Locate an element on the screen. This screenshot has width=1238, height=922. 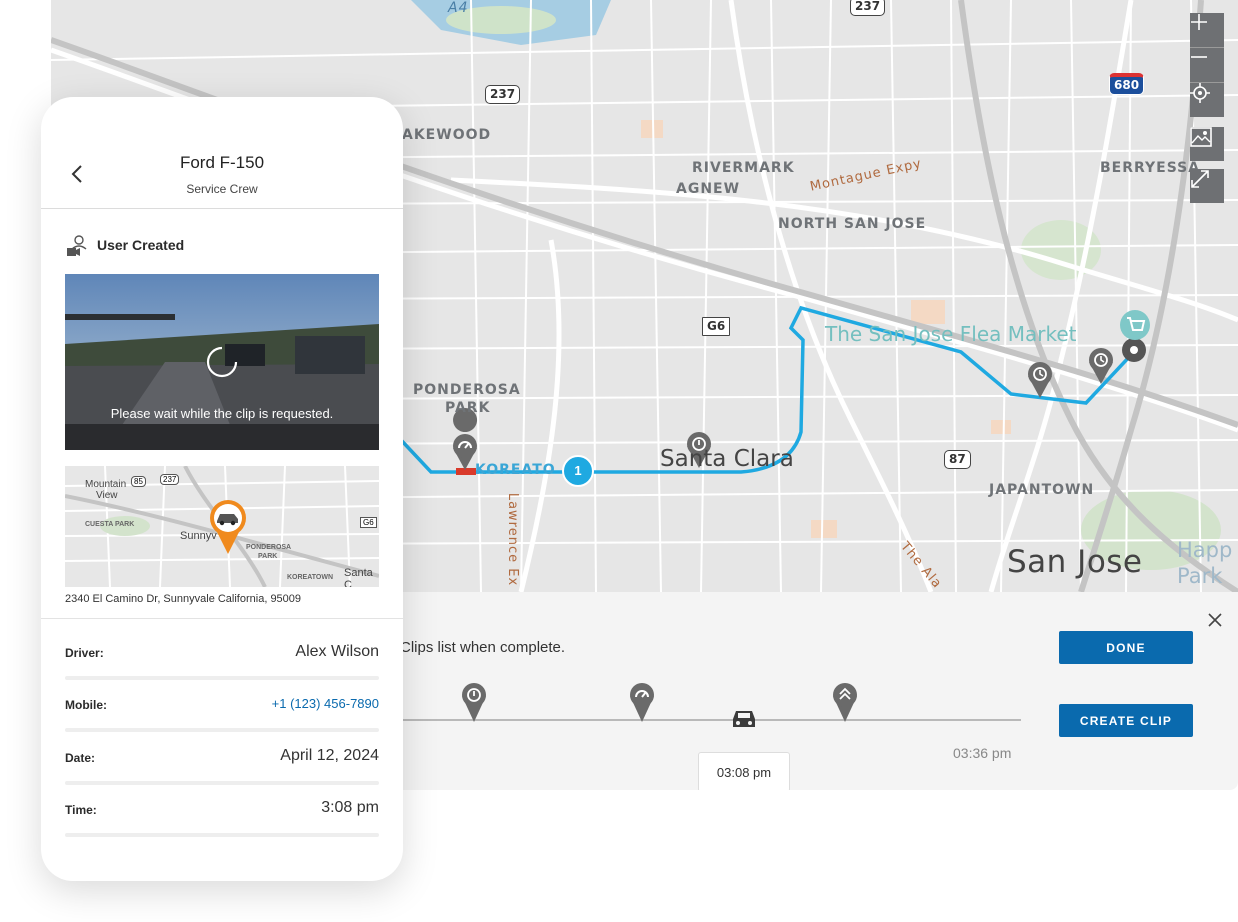
close-icon is located at coordinates (1215, 620).